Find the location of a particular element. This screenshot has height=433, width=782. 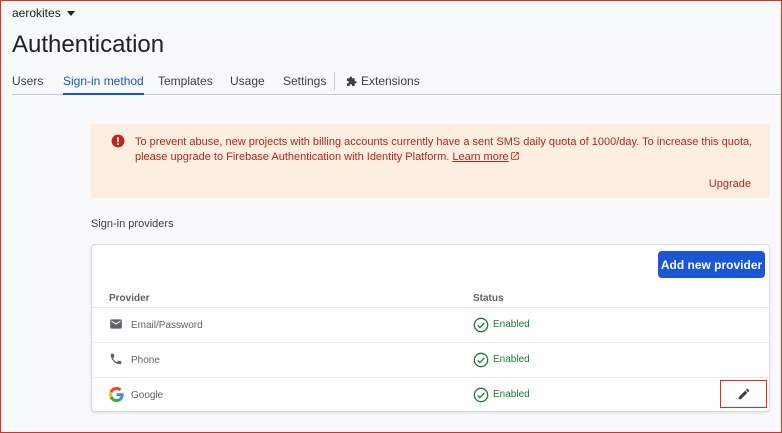

phone-icon is located at coordinates (116, 359).